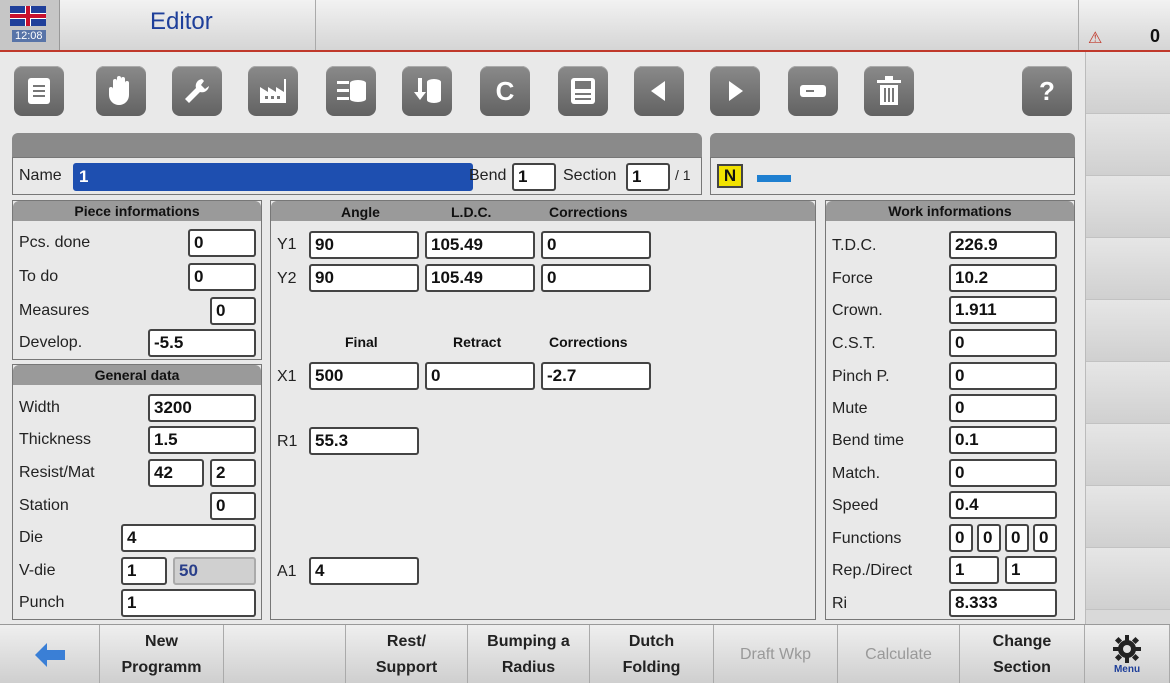 Image resolution: width=1170 pixels, height=683 pixels. Describe the element at coordinates (427, 91) in the screenshot. I see `database-import-icon` at that location.